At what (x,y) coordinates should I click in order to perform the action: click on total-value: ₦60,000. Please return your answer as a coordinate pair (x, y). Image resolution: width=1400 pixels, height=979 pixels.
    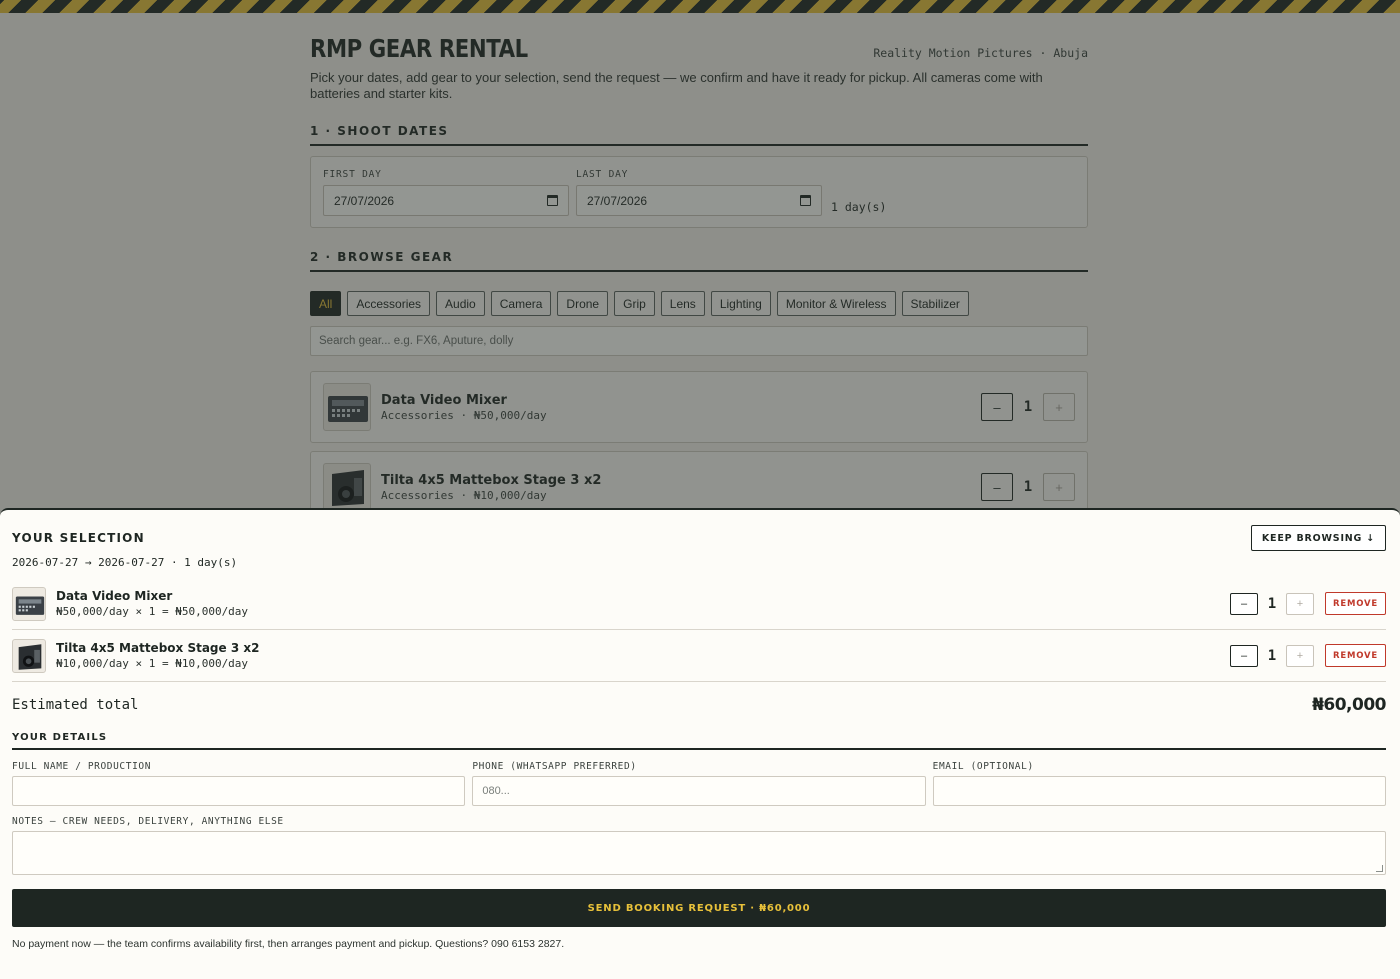
    Looking at the image, I should click on (1349, 705).